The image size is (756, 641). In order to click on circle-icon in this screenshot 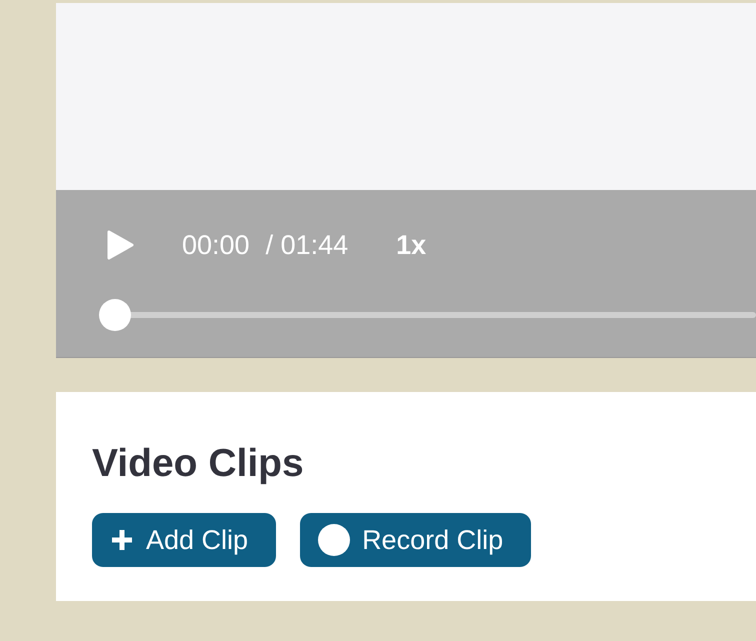, I will do `click(334, 540)`.